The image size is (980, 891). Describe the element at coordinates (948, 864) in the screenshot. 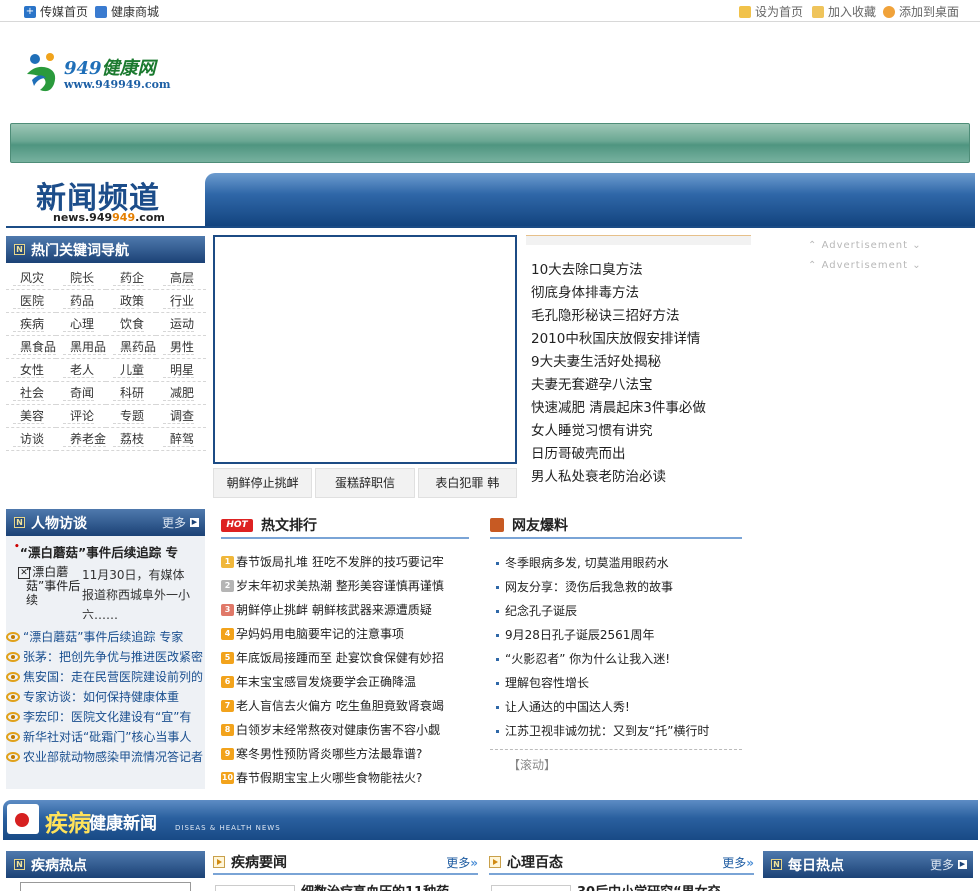

I see `daily-hot-more-link: 更多 ▶` at that location.